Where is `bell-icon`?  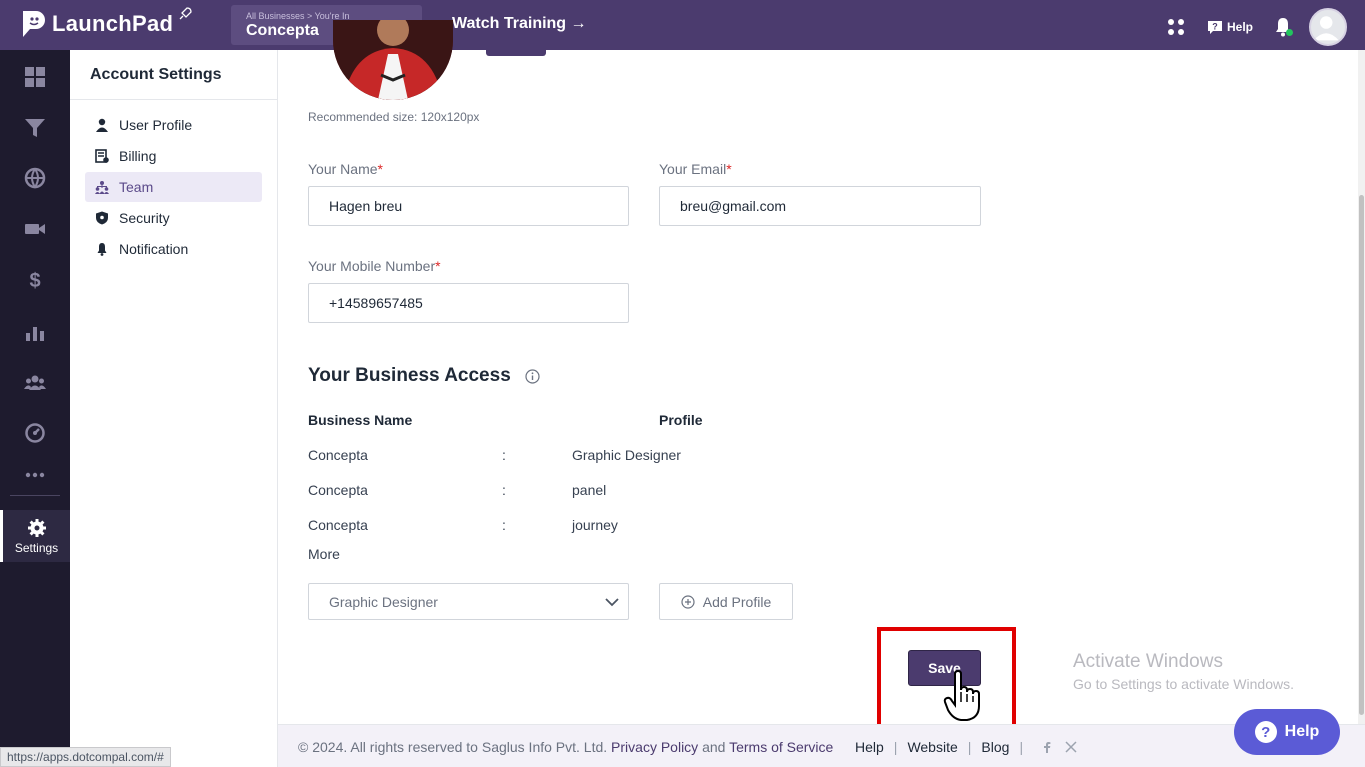 bell-icon is located at coordinates (102, 249).